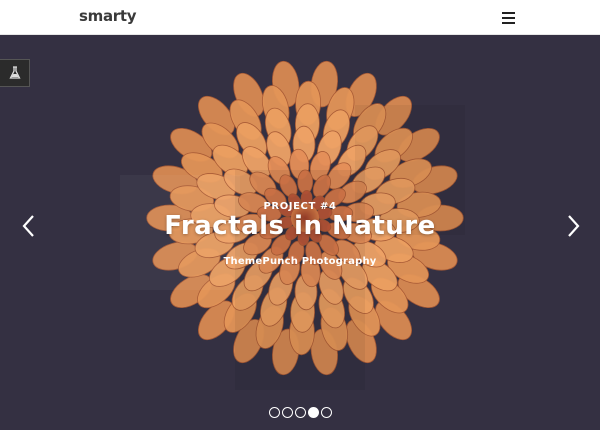 This screenshot has height=430, width=600. I want to click on hamburger-menu-icon, so click(508, 18).